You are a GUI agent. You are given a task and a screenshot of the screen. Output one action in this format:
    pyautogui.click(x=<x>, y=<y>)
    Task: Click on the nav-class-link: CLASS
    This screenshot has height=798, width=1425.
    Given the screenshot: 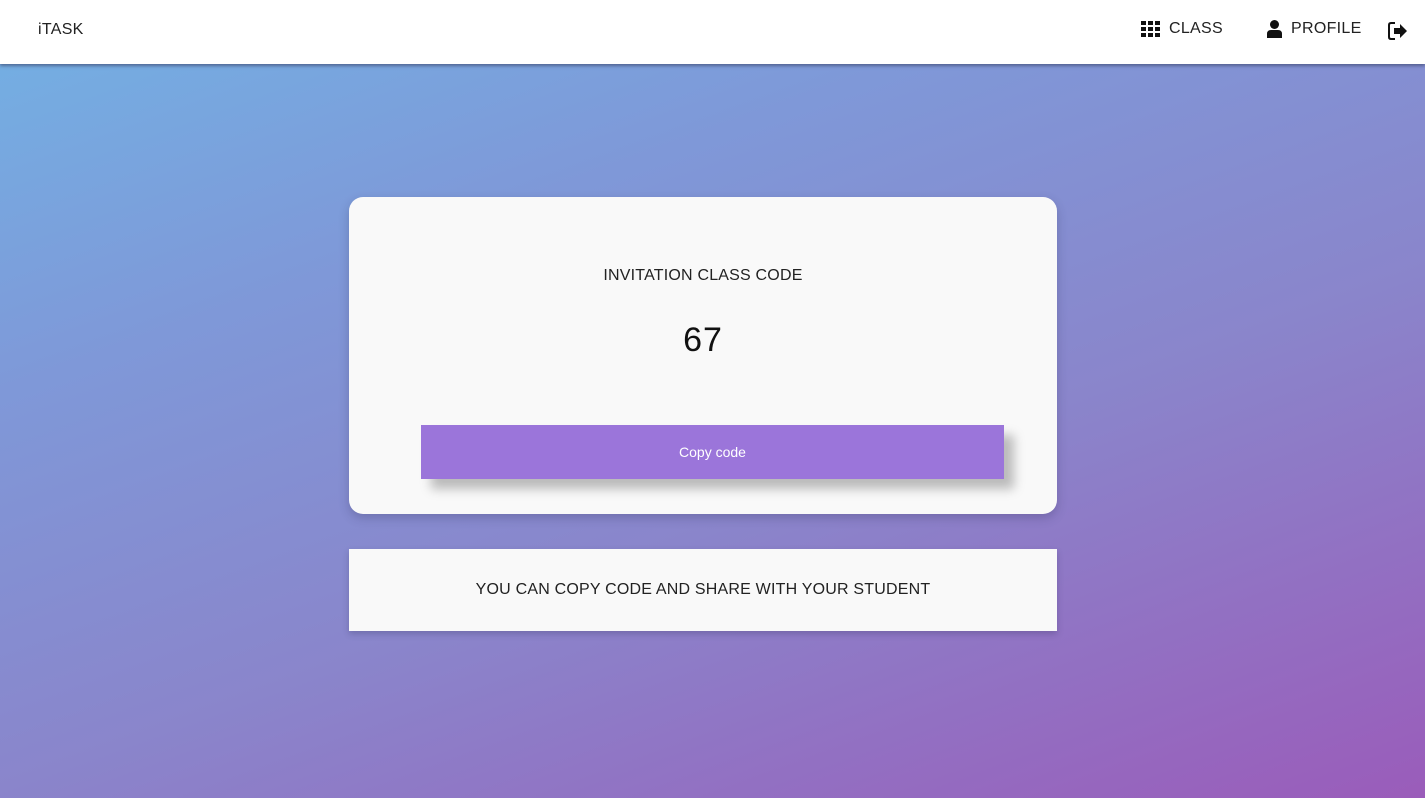 What is the action you would take?
    pyautogui.click(x=1182, y=29)
    